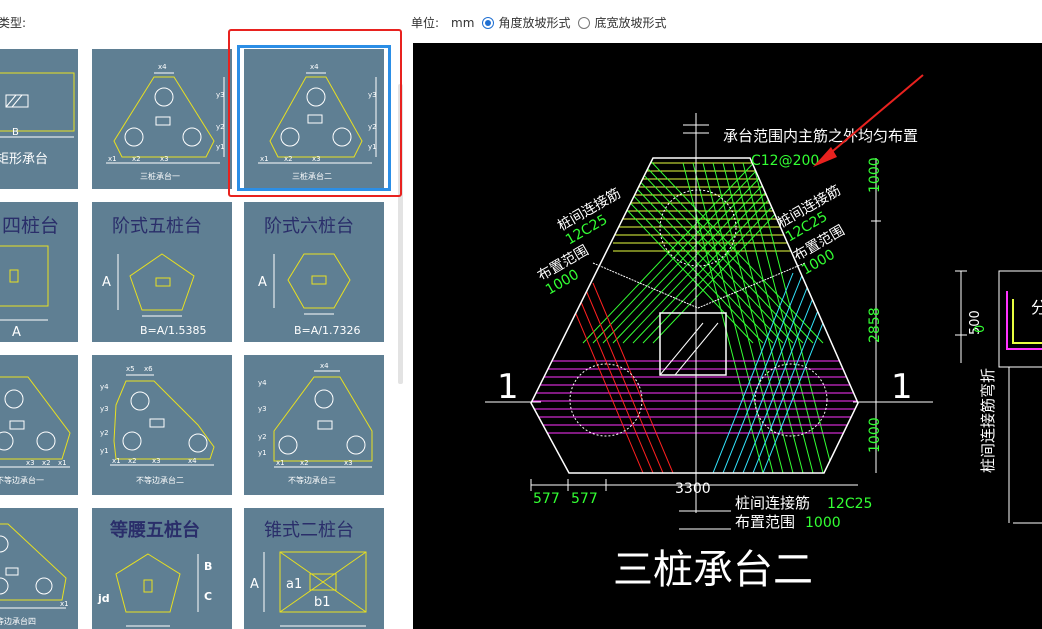 Image resolution: width=1042 pixels, height=629 pixels. What do you see at coordinates (630, 22) in the screenshot?
I see `radio-width-slope-label: 底宽放坡形式` at bounding box center [630, 22].